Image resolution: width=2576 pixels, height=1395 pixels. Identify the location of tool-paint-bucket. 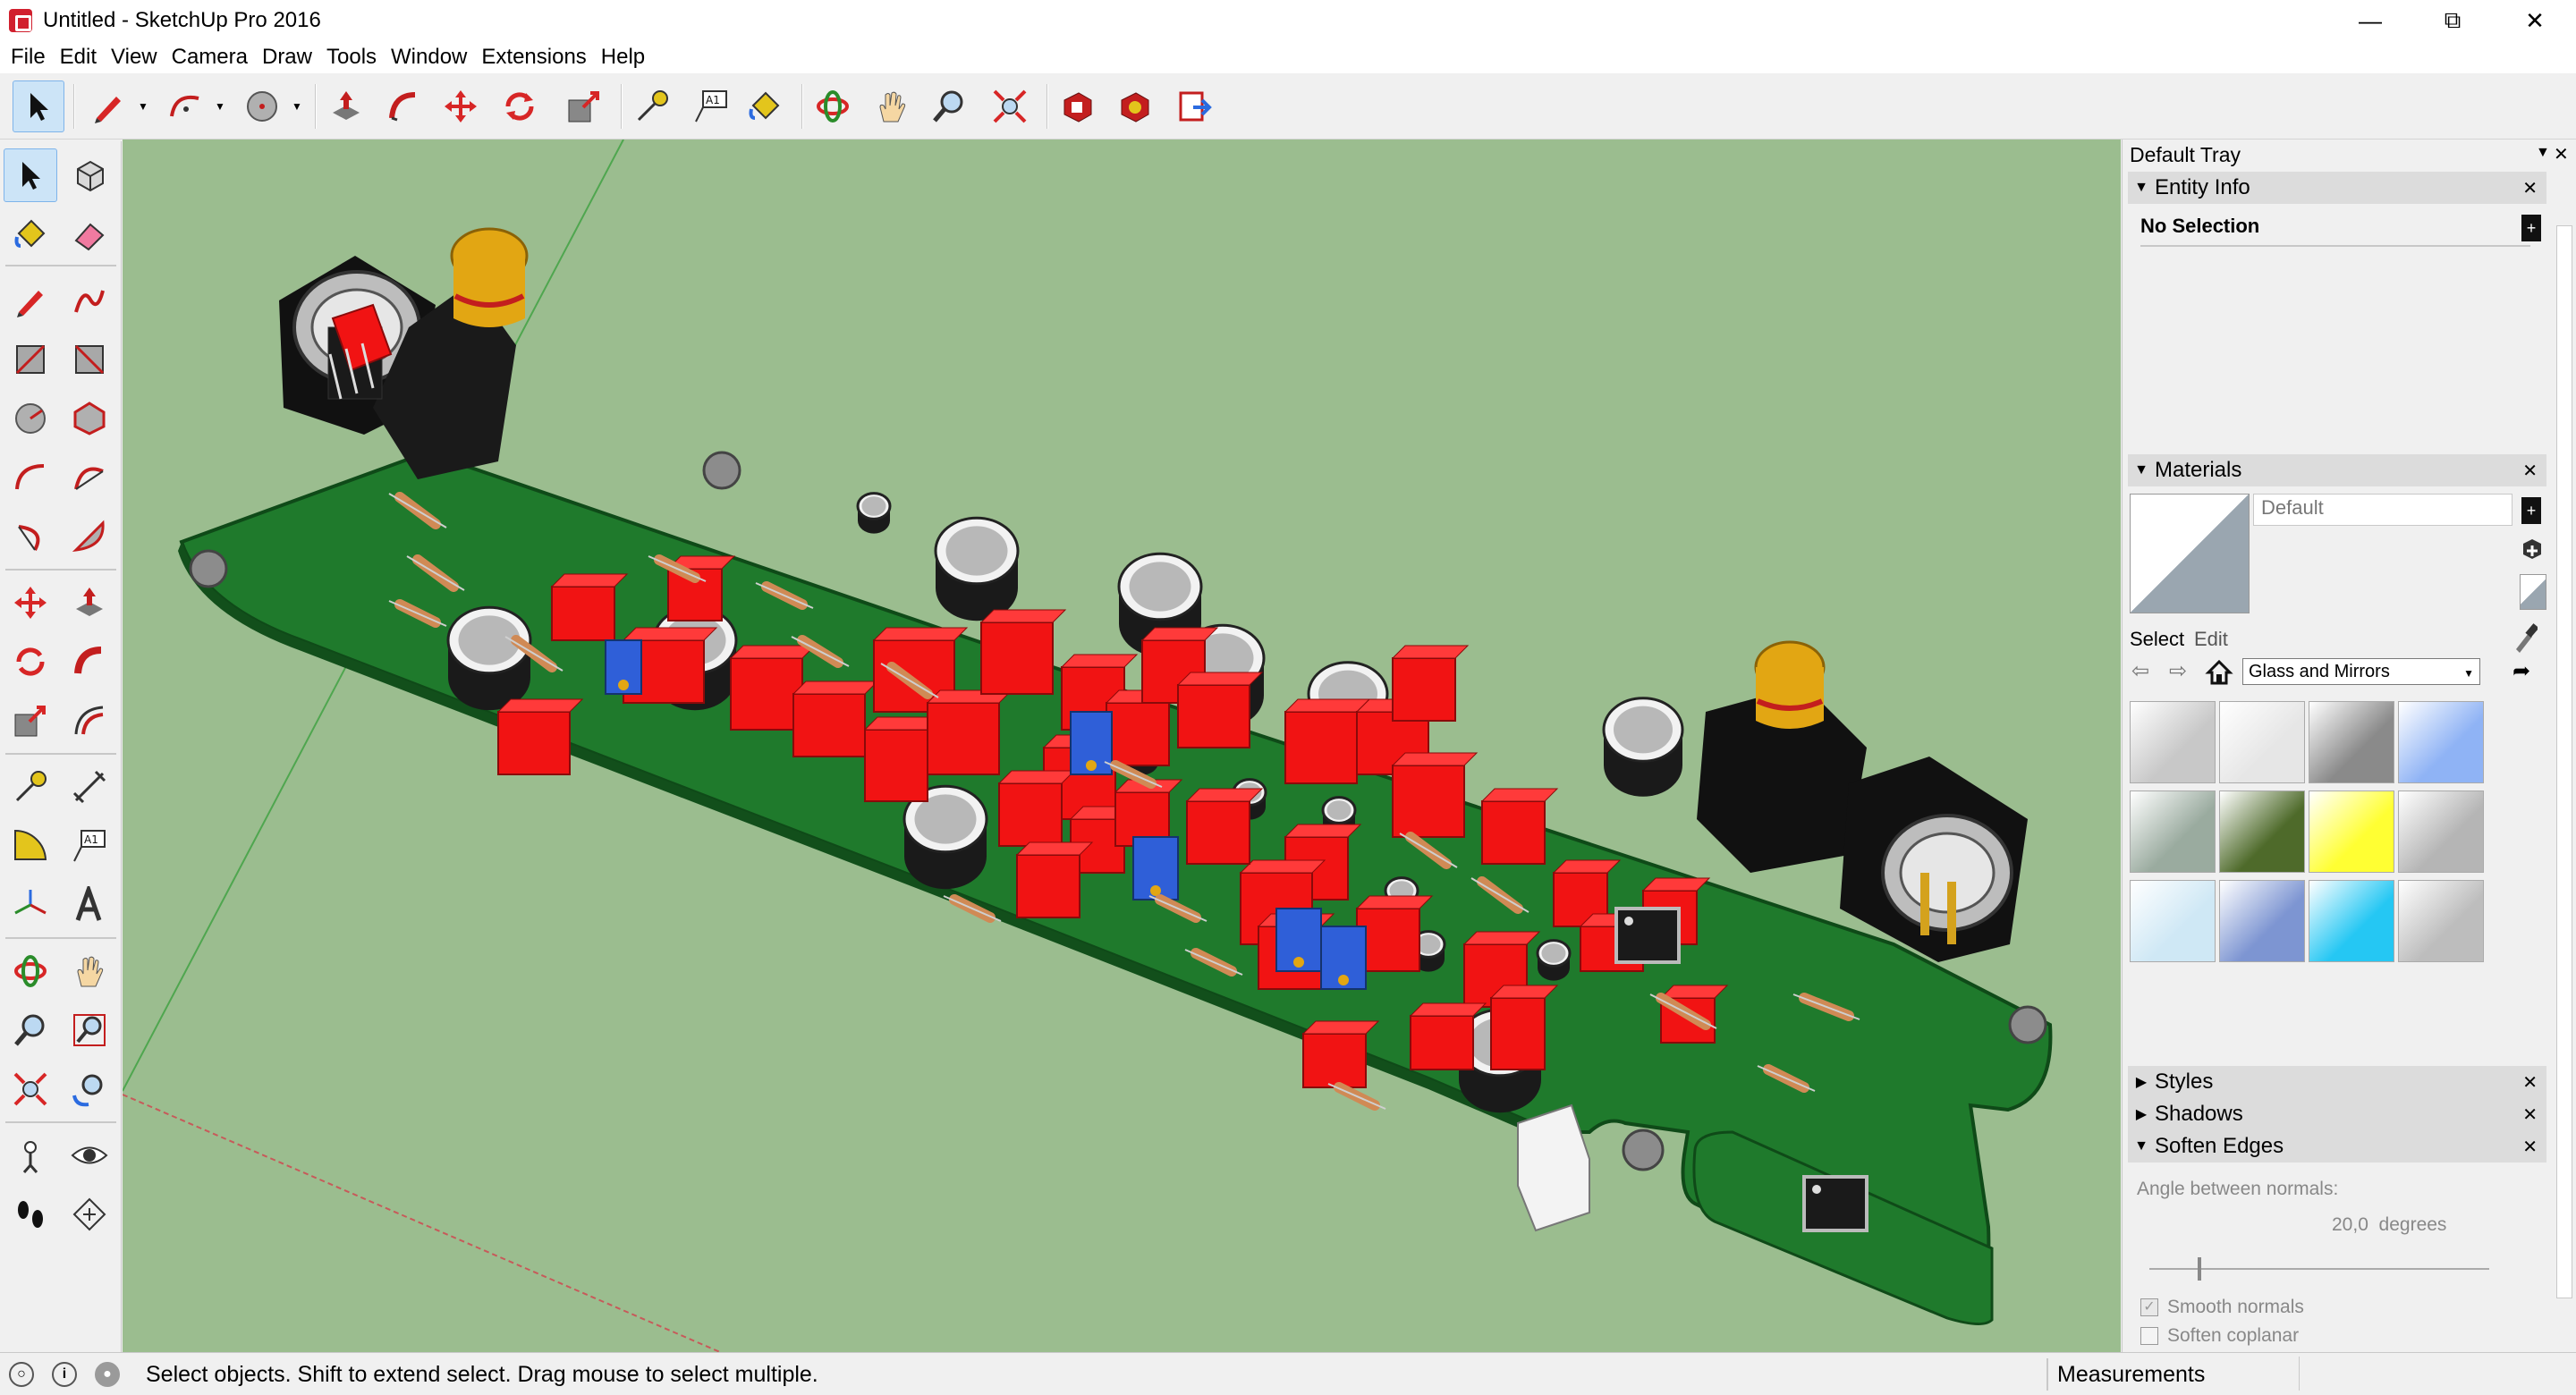
(30, 234).